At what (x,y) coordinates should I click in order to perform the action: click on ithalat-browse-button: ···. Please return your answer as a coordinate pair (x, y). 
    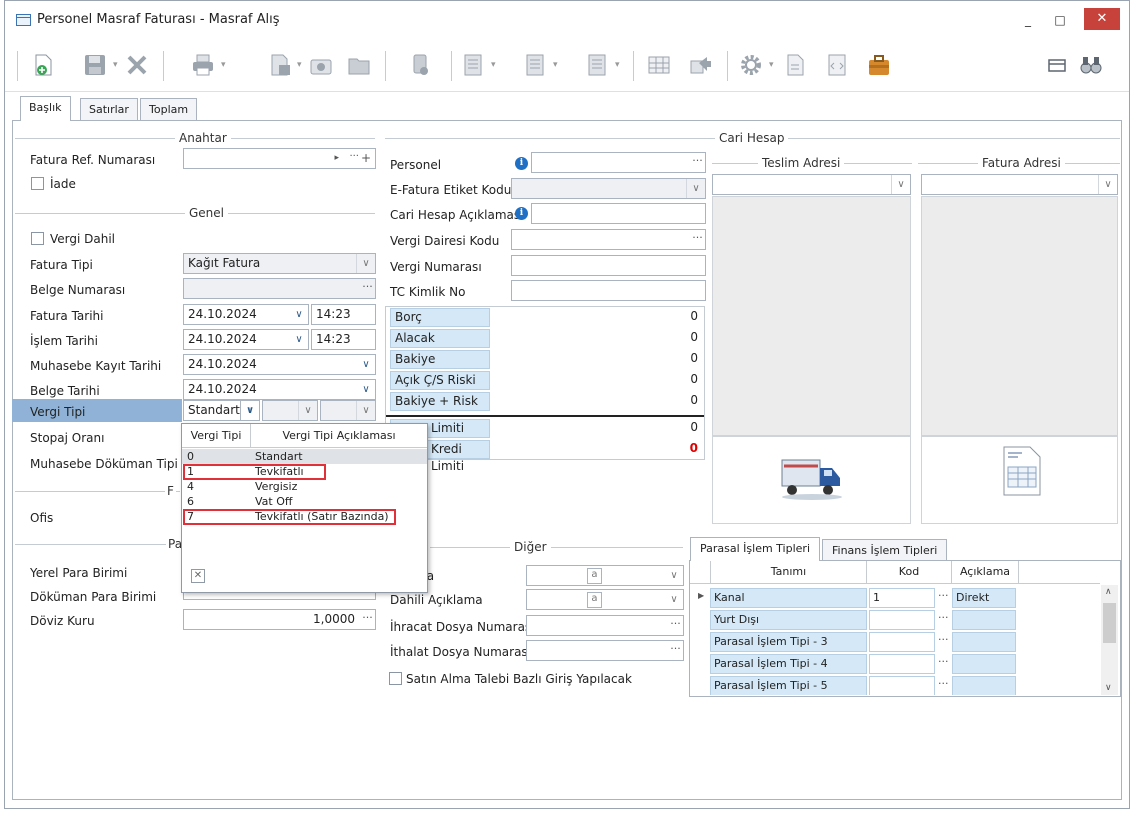
    Looking at the image, I should click on (675, 650).